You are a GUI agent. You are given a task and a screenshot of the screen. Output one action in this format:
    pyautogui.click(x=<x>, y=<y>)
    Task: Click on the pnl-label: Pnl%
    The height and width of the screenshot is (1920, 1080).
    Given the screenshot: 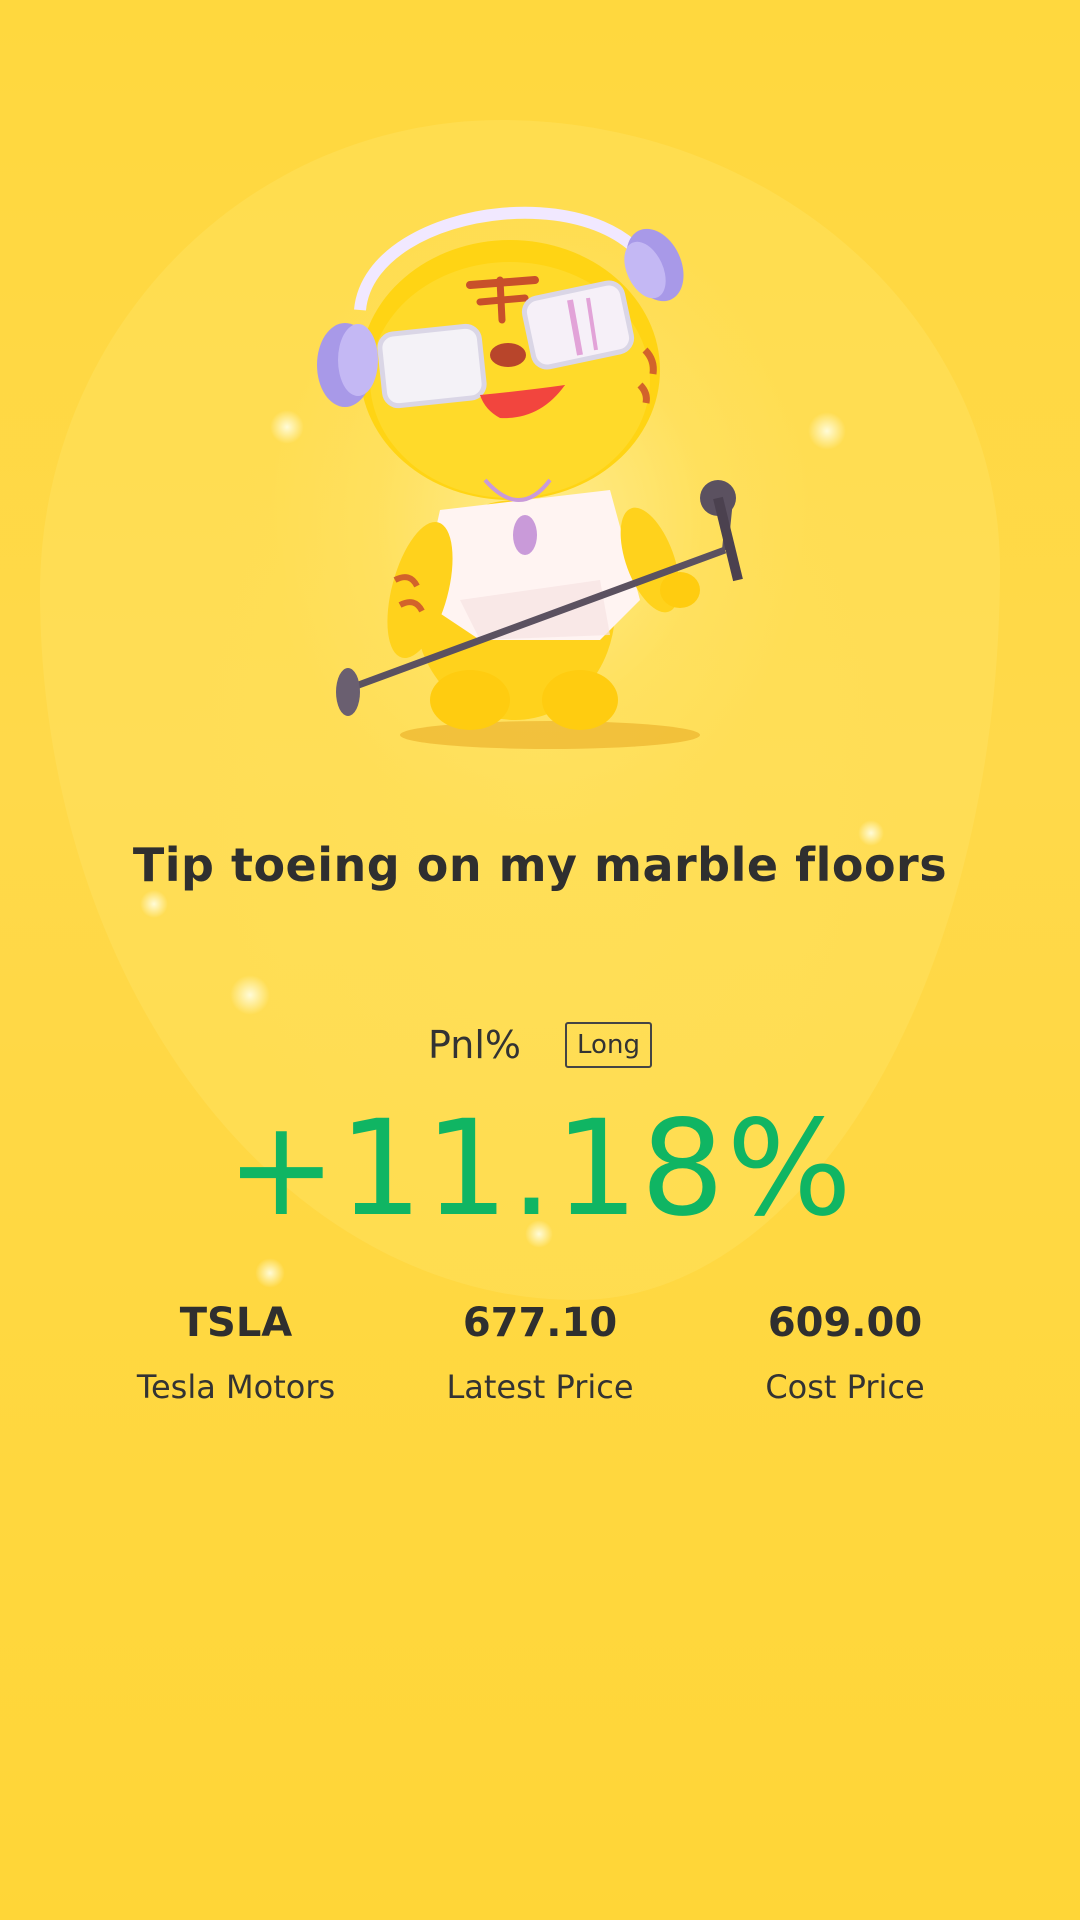 What is the action you would take?
    pyautogui.click(x=475, y=1045)
    